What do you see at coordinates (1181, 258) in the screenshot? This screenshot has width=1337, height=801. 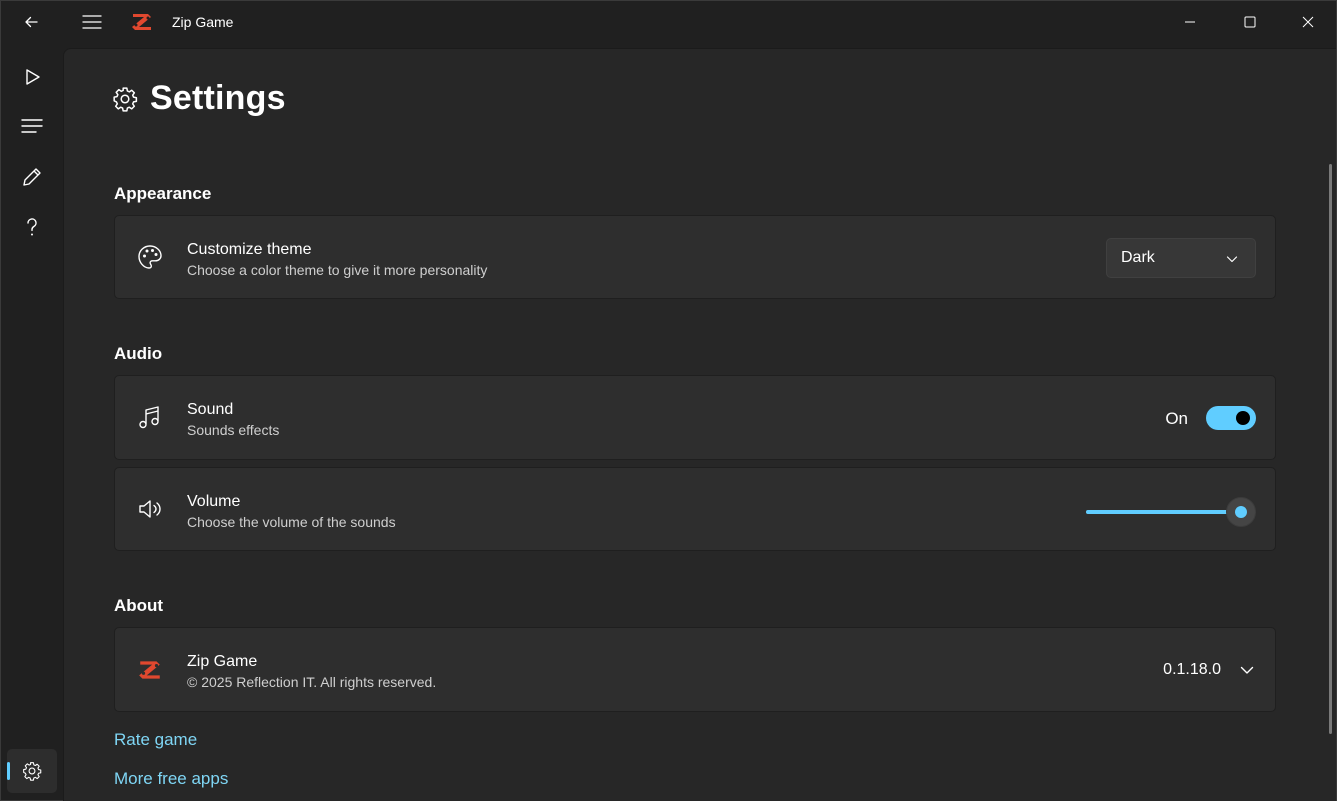 I see `theme-dropdown: Dark` at bounding box center [1181, 258].